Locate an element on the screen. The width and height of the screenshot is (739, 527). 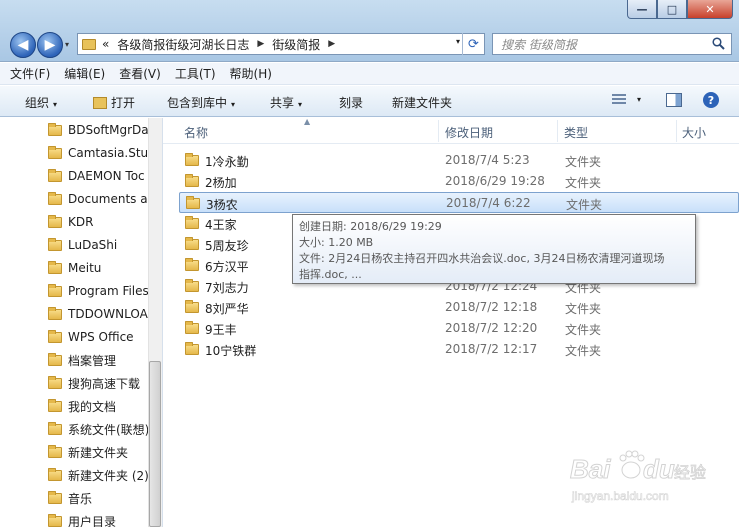
address-bar: « 各级简报街级河湖长日志 ▶ 街级简报 ▶ ▾ ⟳ is located at coordinates (281, 44).